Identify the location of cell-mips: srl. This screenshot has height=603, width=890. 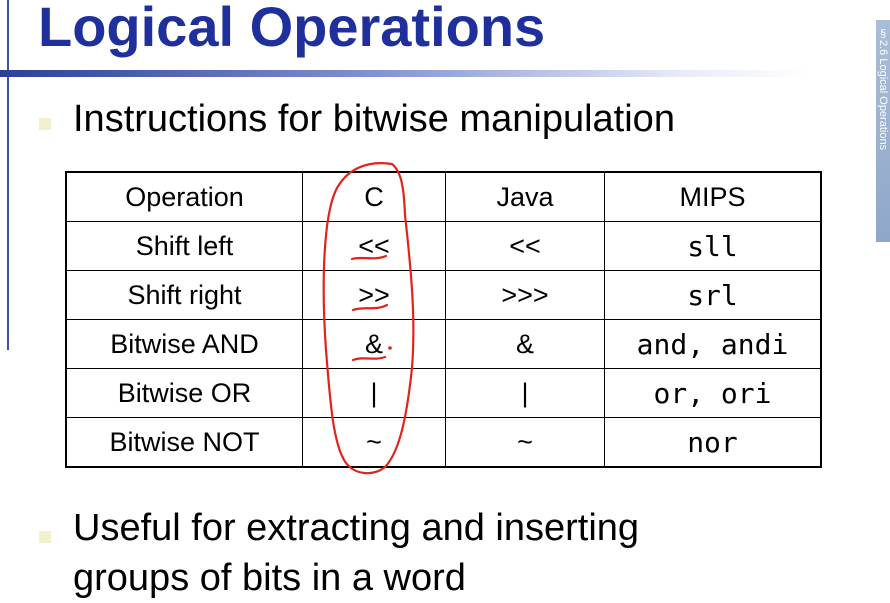
(713, 295).